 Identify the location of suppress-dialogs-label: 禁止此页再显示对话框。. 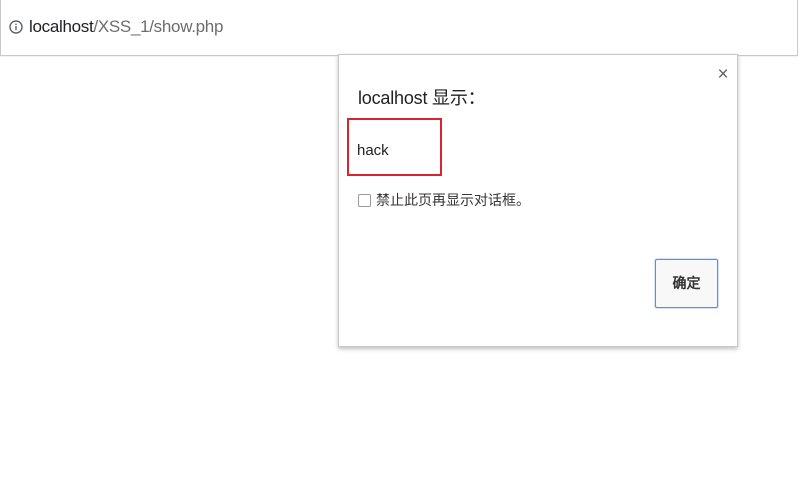
(453, 200).